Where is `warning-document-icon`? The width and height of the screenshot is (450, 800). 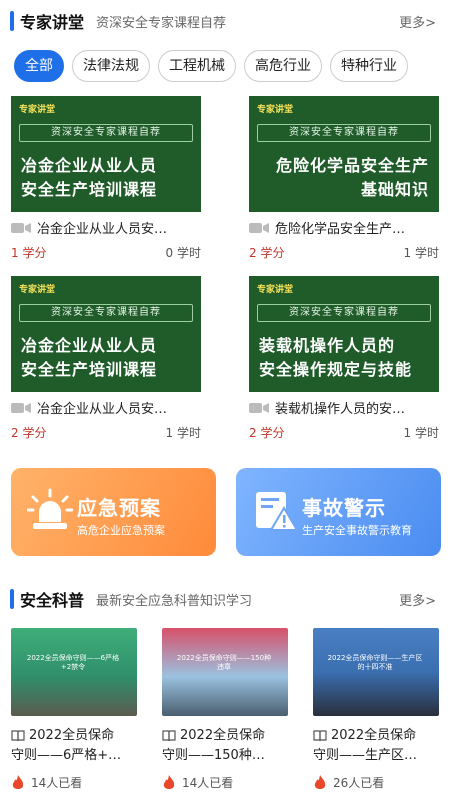
warning-document-icon is located at coordinates (277, 511).